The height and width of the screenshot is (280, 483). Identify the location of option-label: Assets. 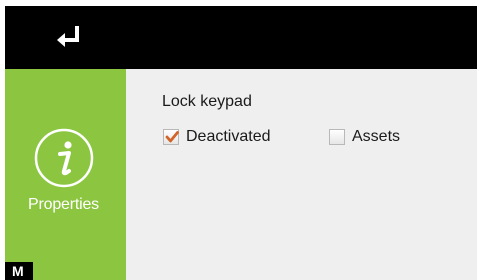
(376, 136).